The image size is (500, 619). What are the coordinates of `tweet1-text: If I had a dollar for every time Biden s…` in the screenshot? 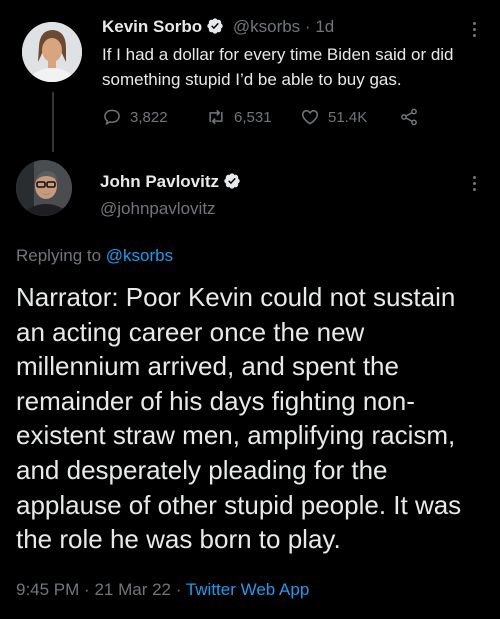 It's located at (278, 67).